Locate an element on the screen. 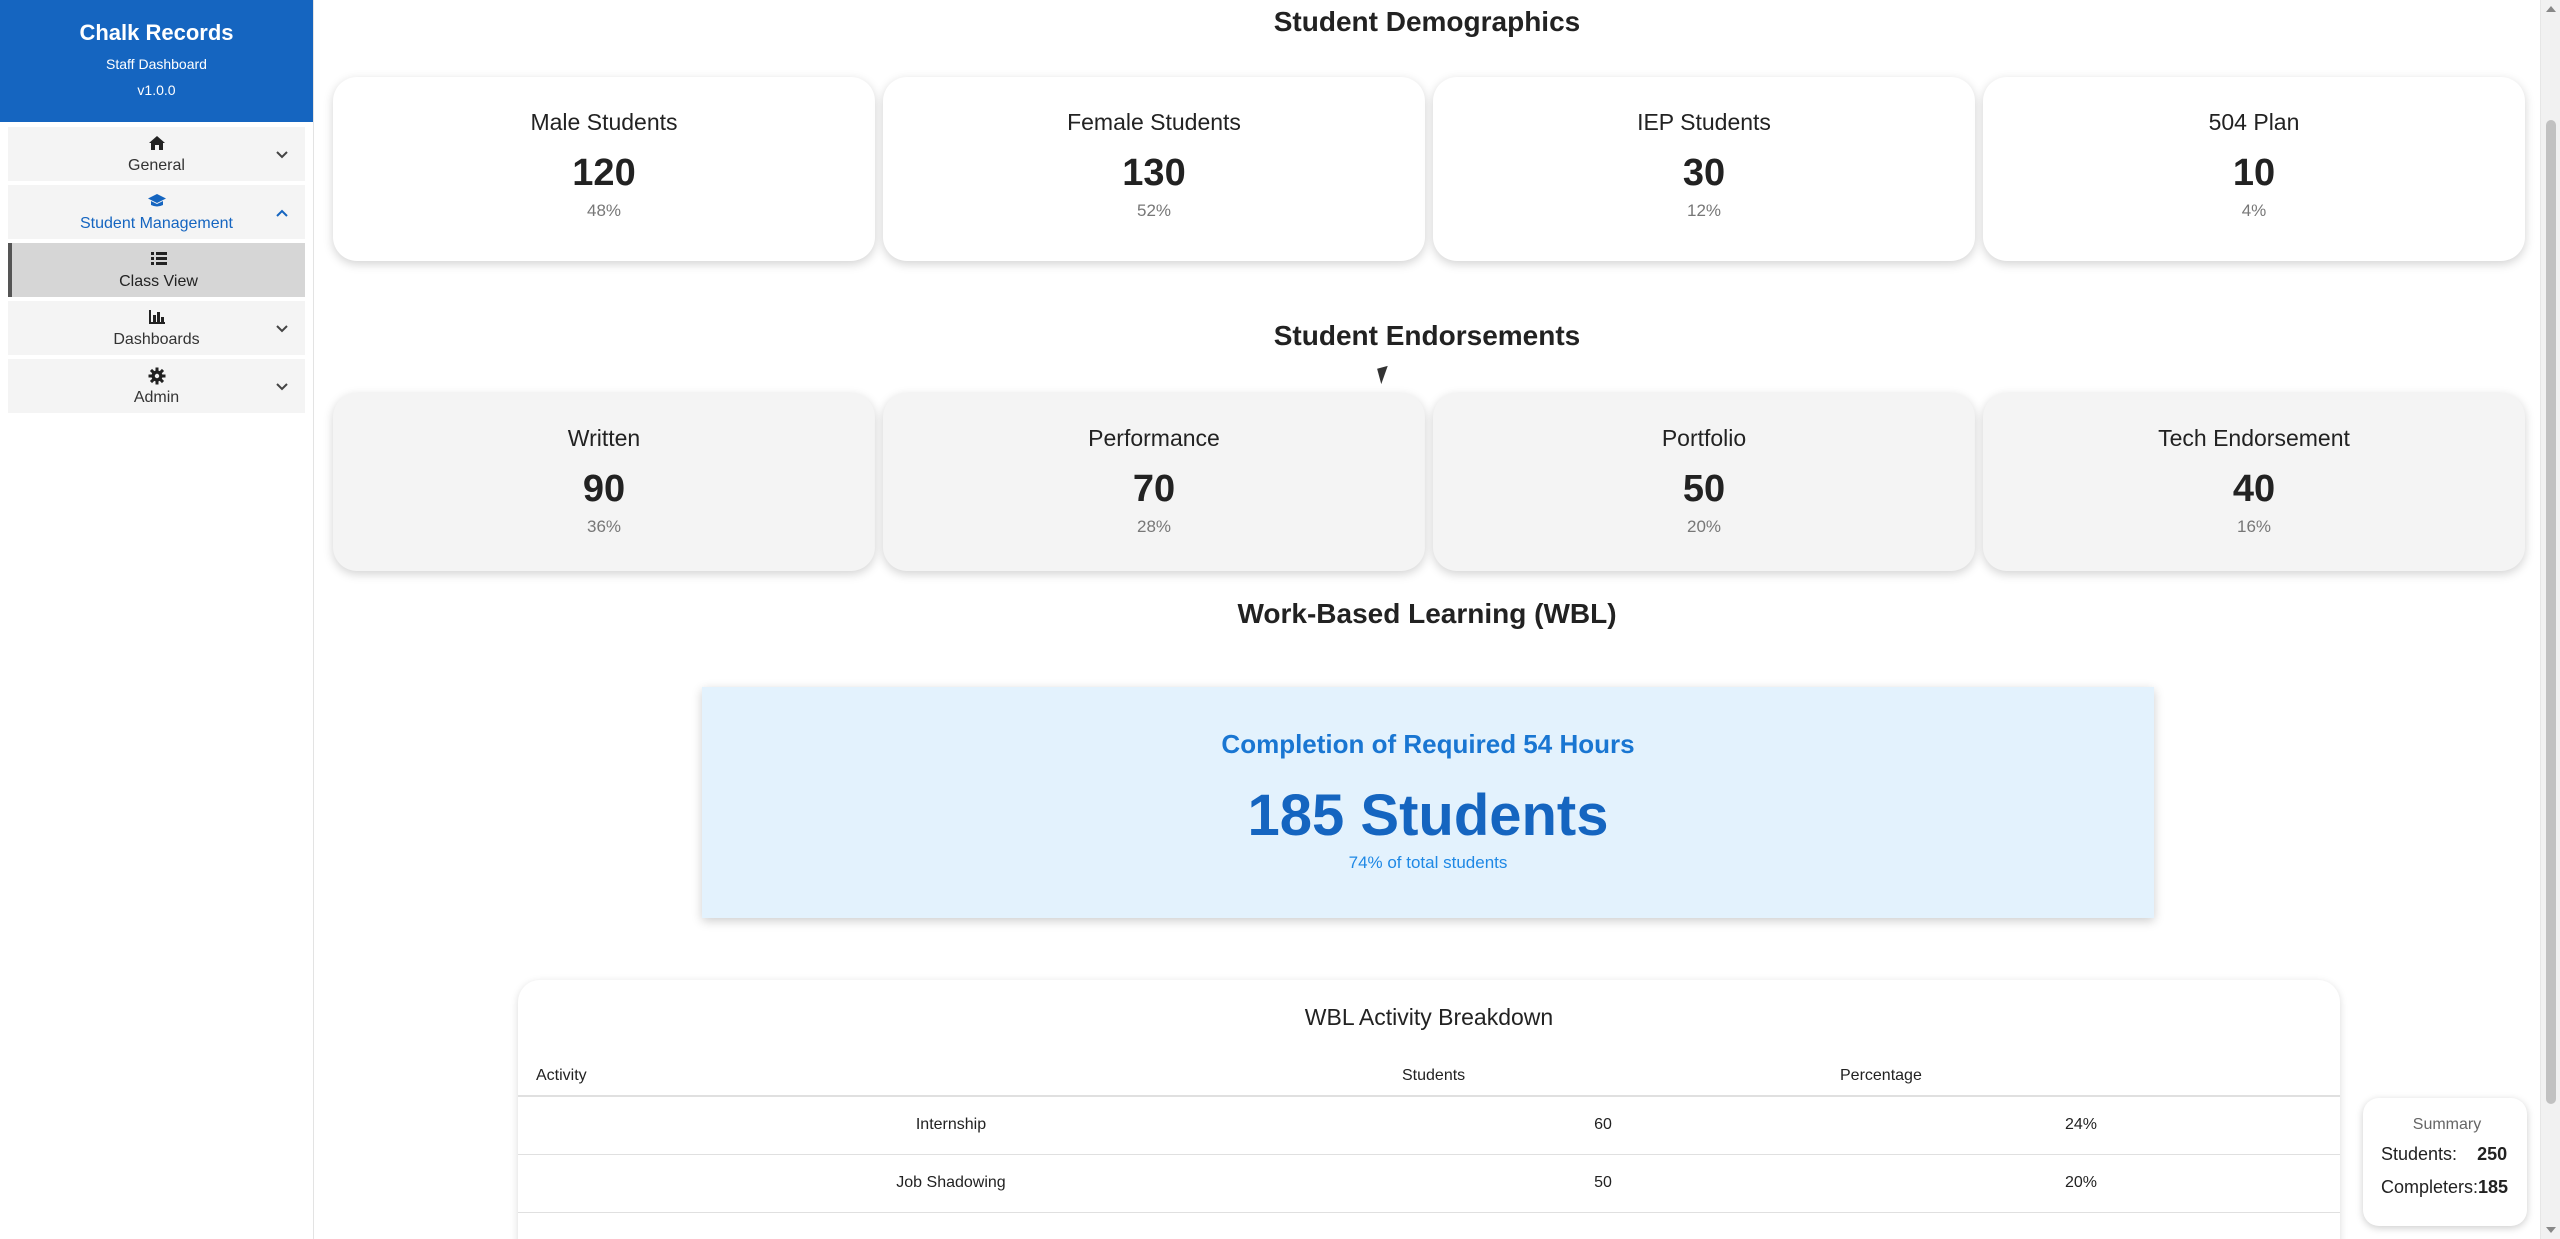 The height and width of the screenshot is (1239, 2560). summary-completers-row: Completers:185 is located at coordinates (2447, 1187).